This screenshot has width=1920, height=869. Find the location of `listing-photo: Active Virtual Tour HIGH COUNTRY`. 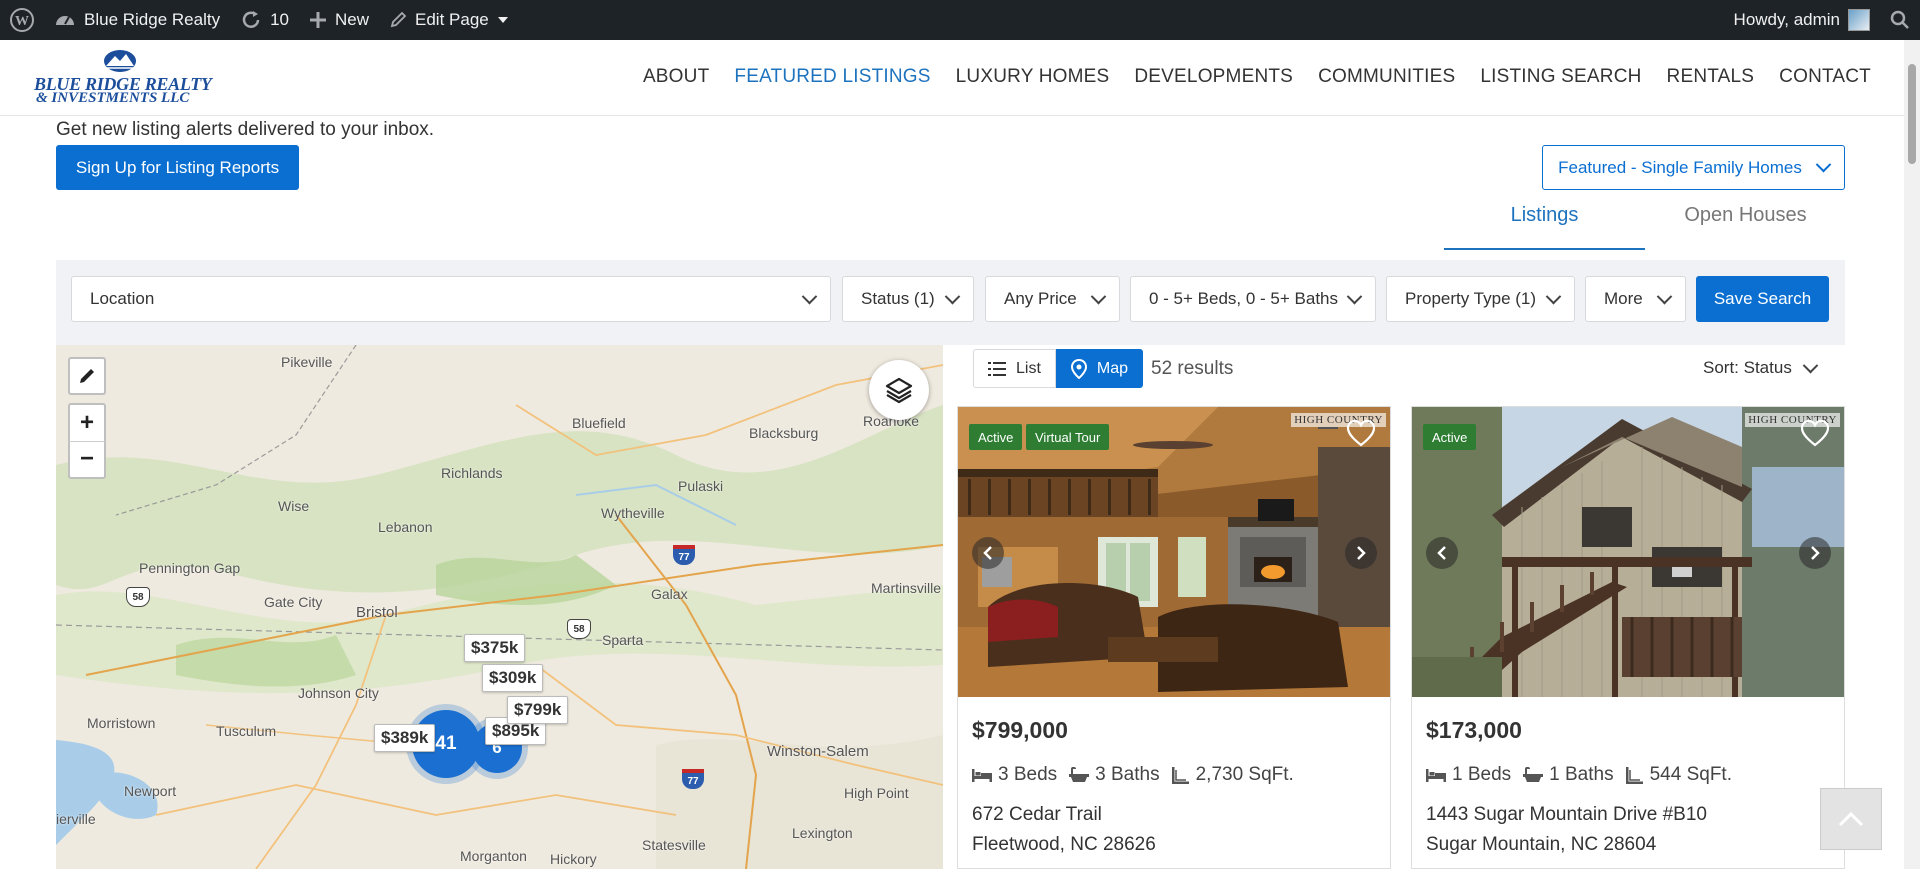

listing-photo: Active Virtual Tour HIGH COUNTRY is located at coordinates (1174, 552).